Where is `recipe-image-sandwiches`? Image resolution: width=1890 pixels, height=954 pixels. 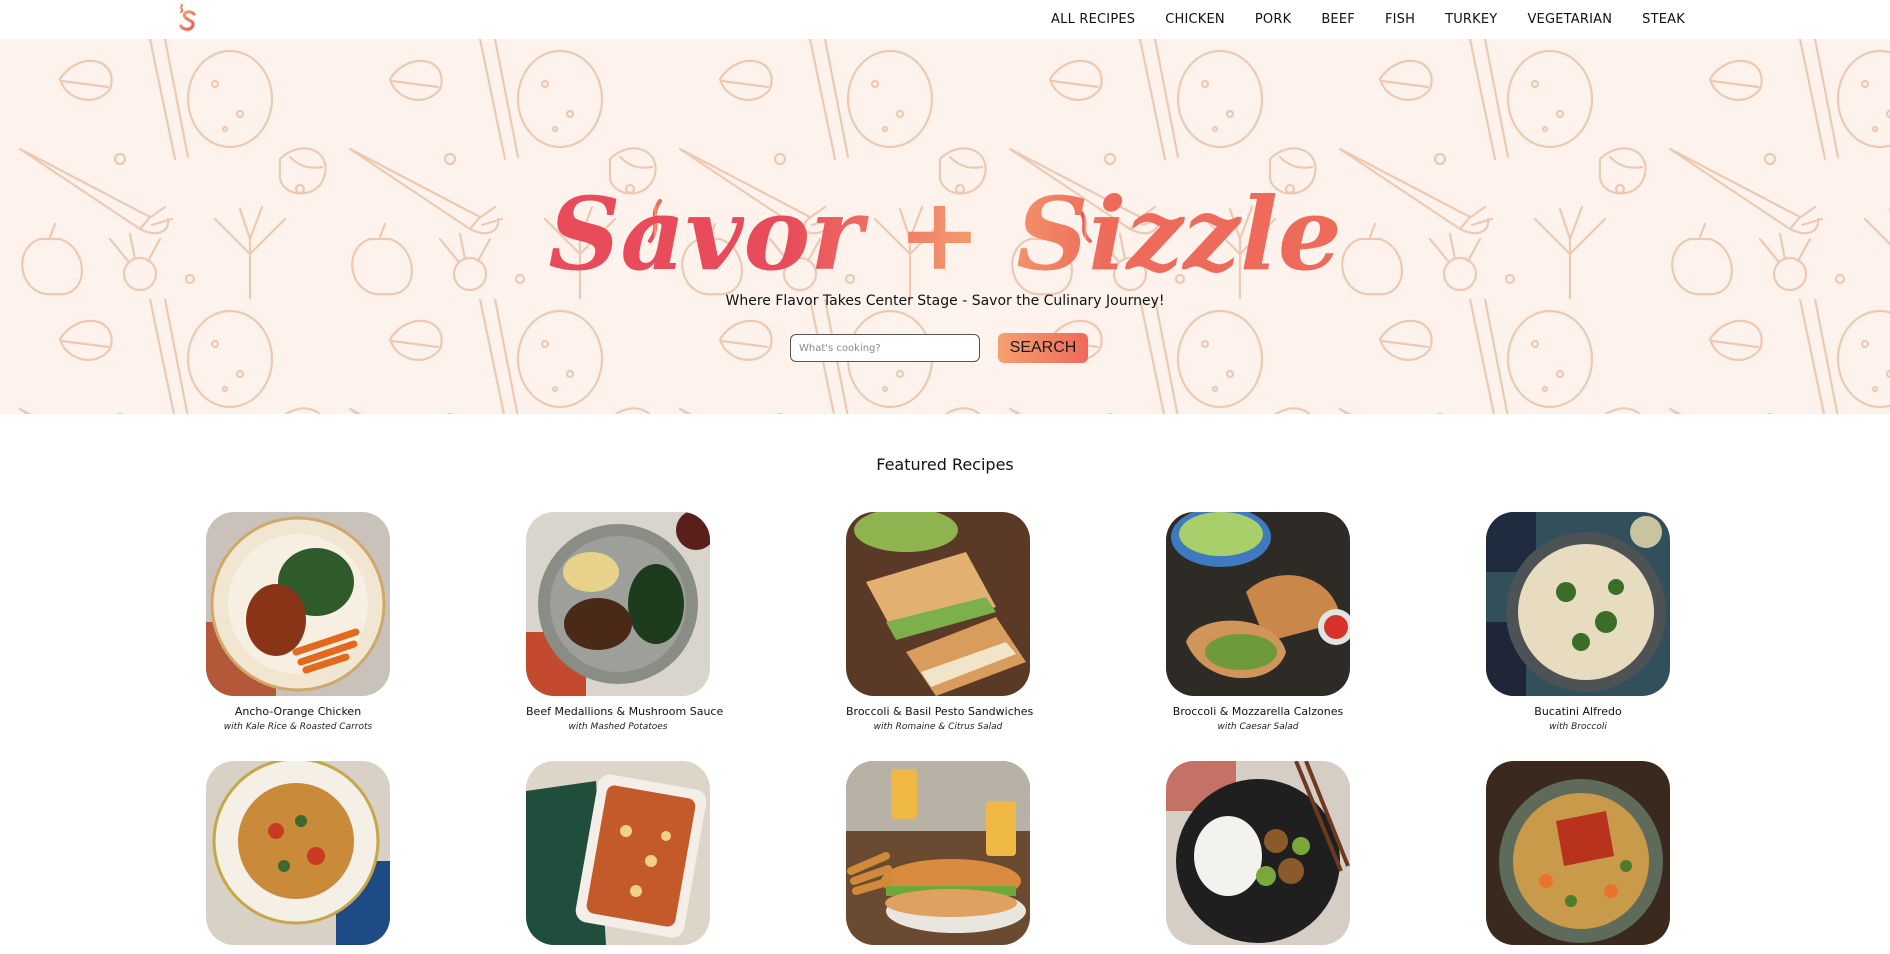
recipe-image-sandwiches is located at coordinates (938, 604).